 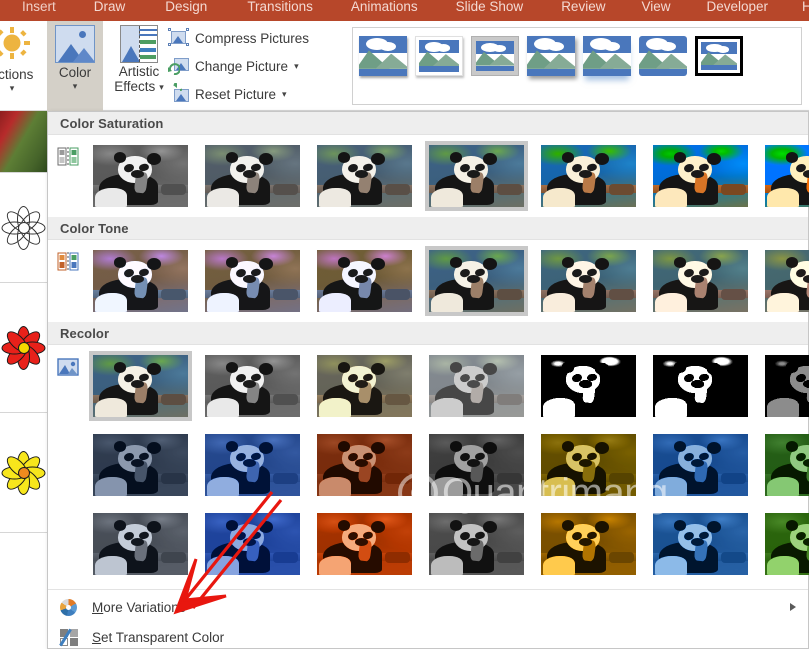 What do you see at coordinates (284, 94) in the screenshot?
I see `reset-picture-caret-icon: ▾` at bounding box center [284, 94].